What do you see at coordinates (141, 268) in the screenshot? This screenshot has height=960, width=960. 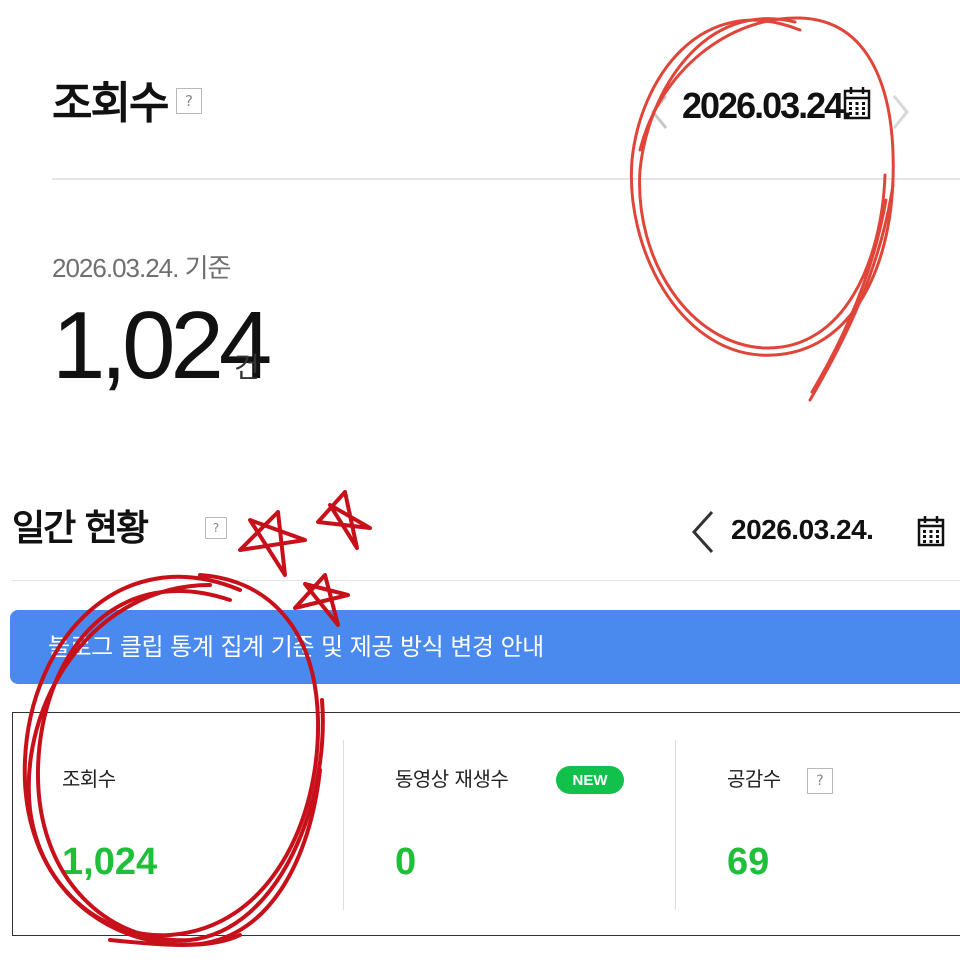 I see `basis-date-label: 2026.03.24. 기준` at bounding box center [141, 268].